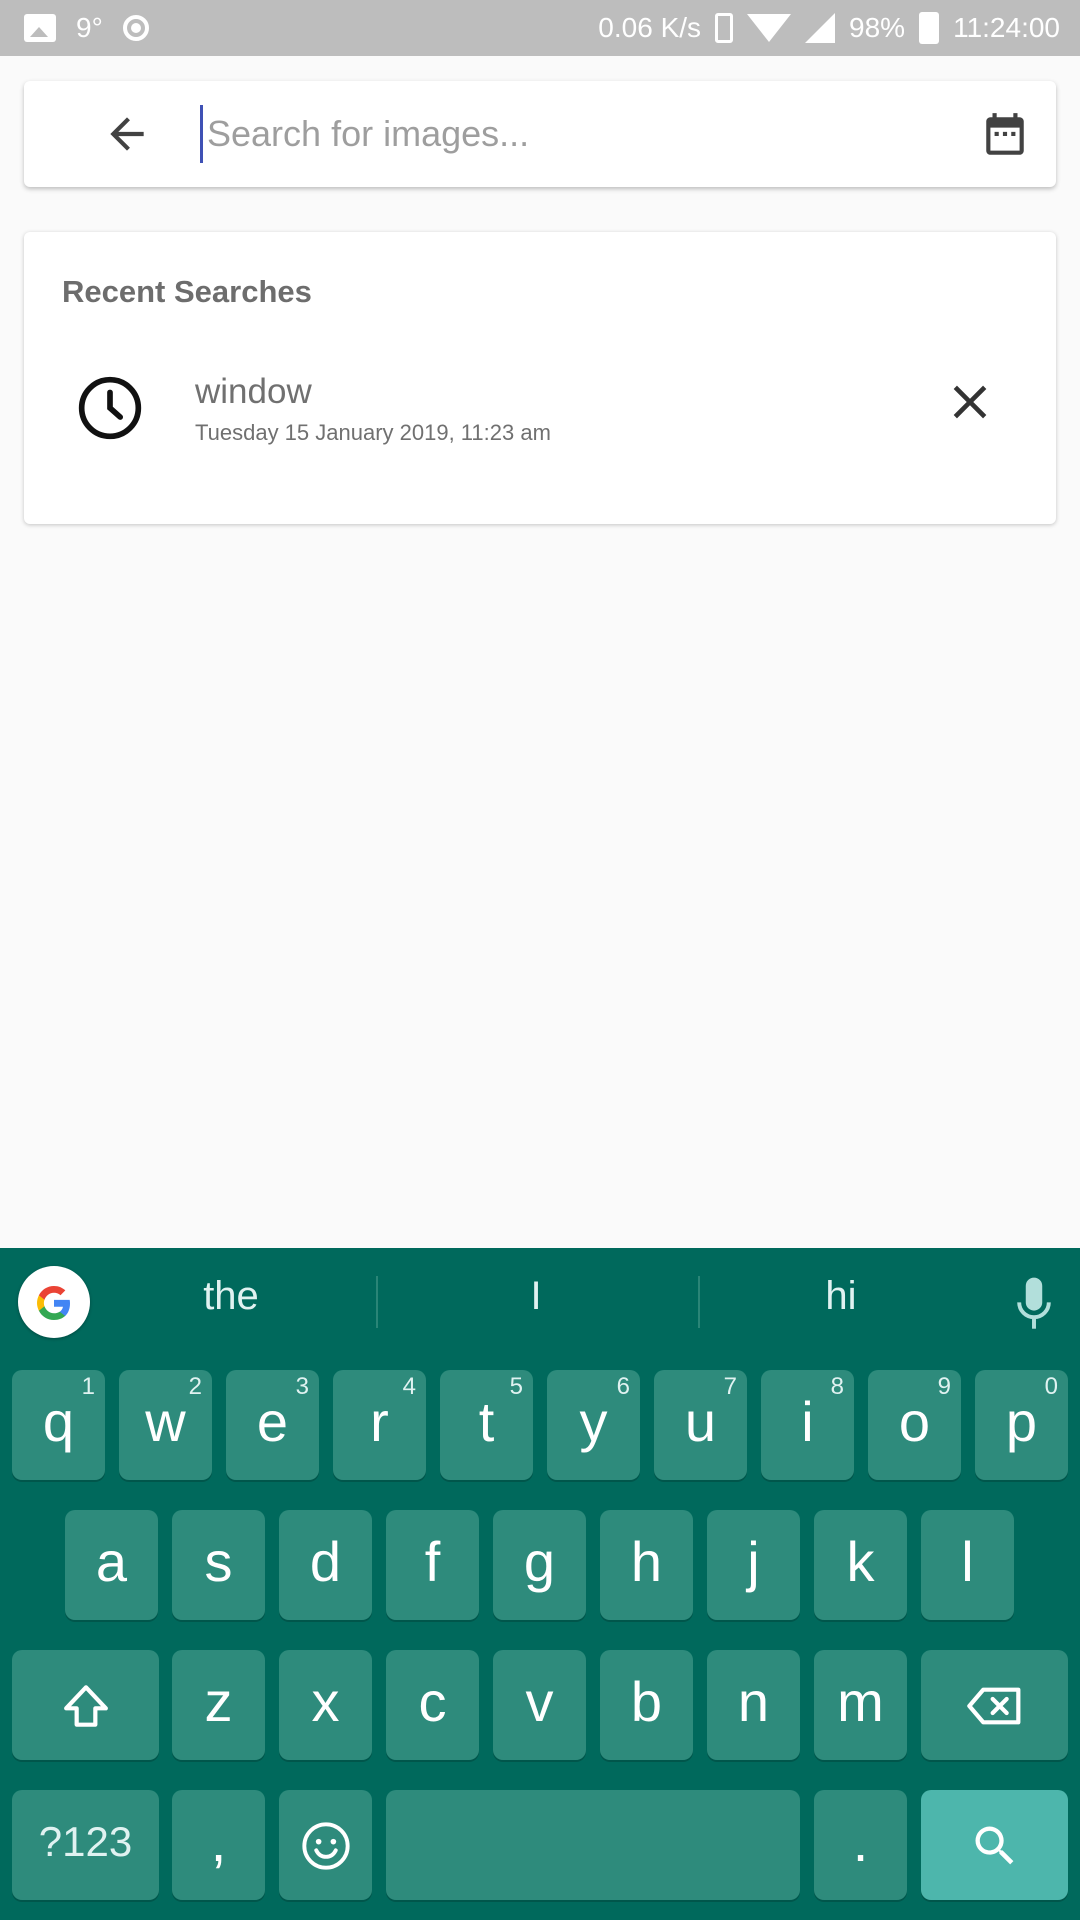 Image resolution: width=1080 pixels, height=1920 pixels. I want to click on key-y: y6, so click(593, 1425).